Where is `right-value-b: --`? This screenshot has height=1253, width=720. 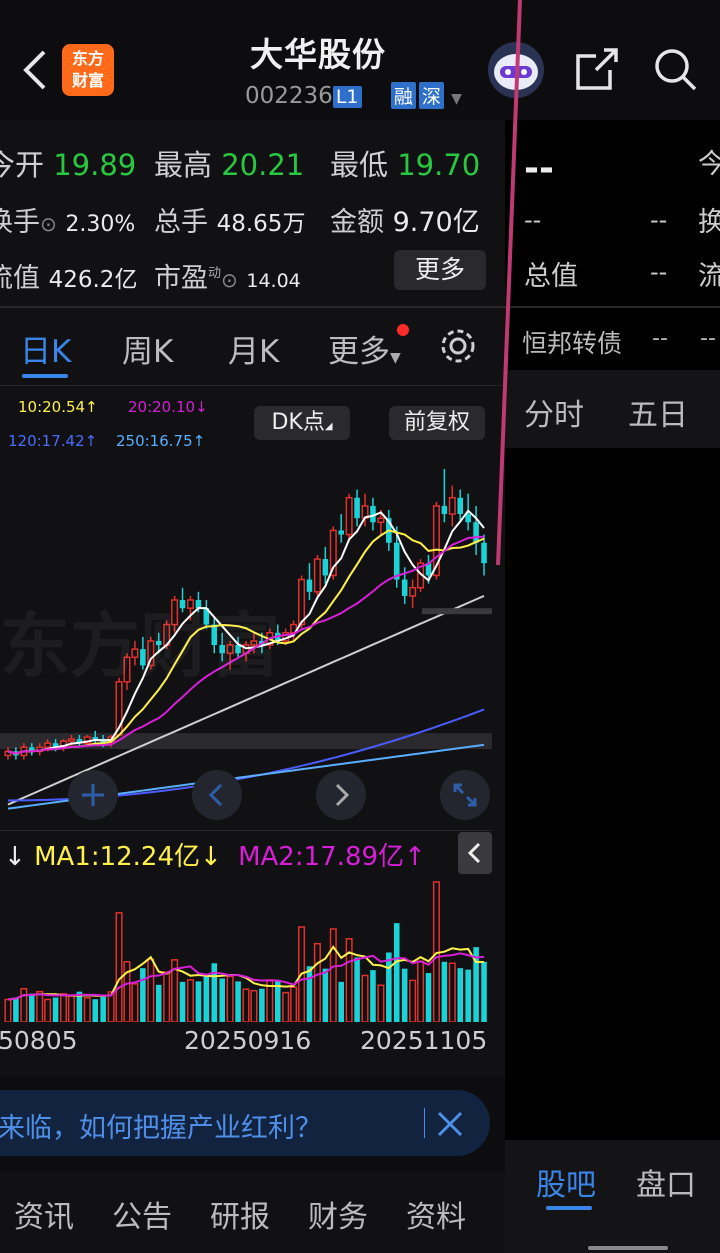
right-value-b: -- is located at coordinates (659, 220).